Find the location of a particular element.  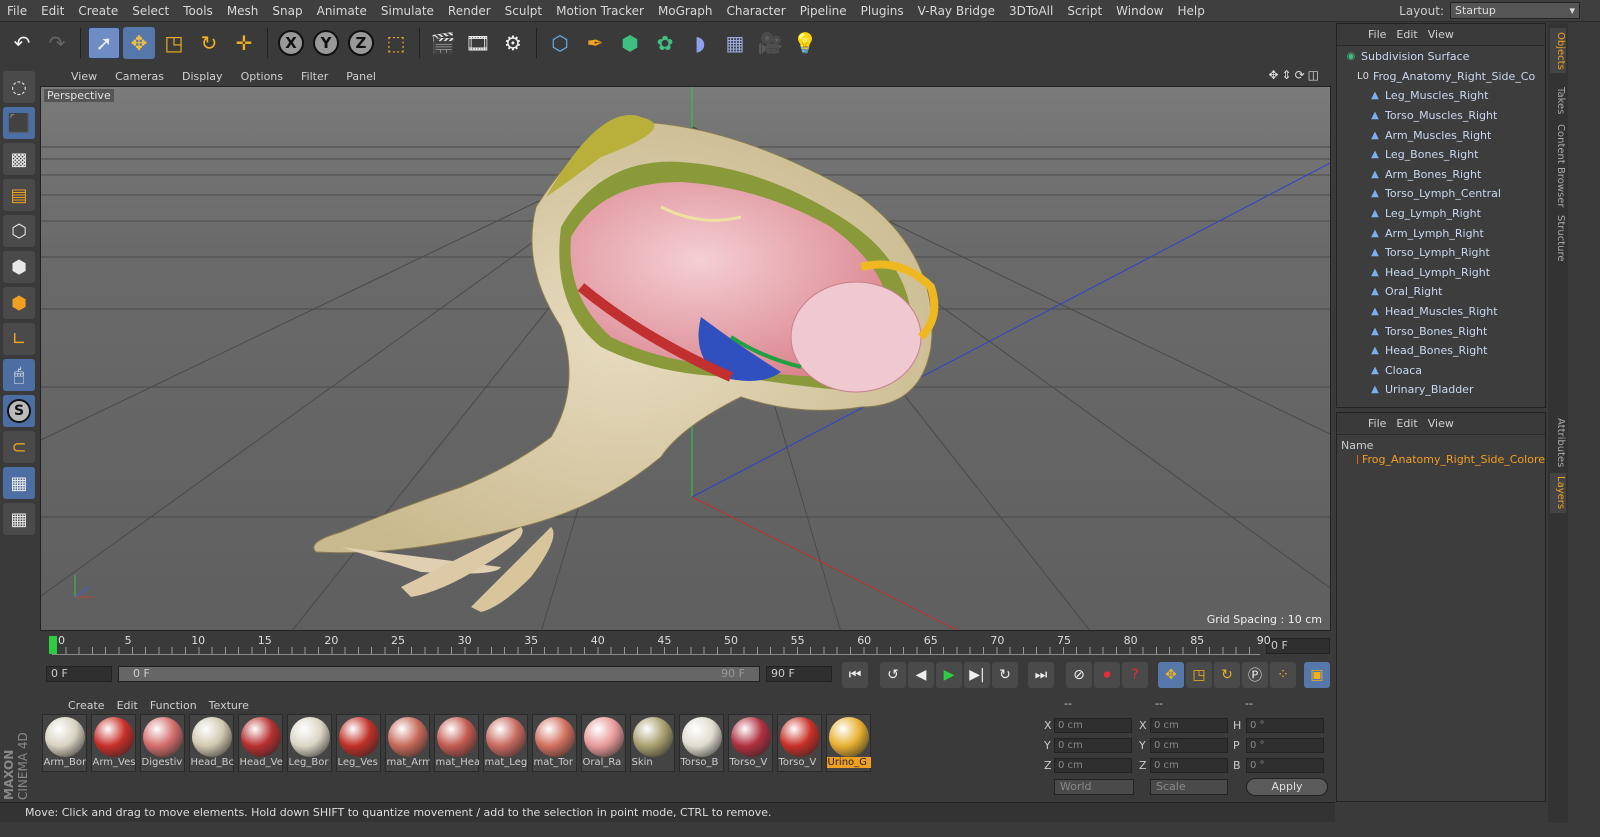

live-select-icon: ➚ is located at coordinates (104, 43).